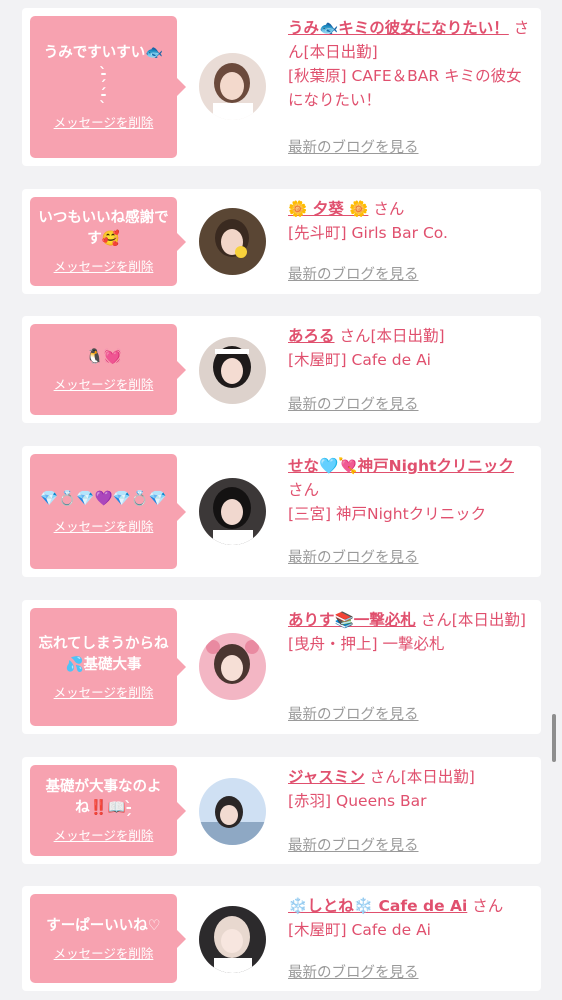  Describe the element at coordinates (410, 490) in the screenshot. I see `profile-info: せな🩵💘神戸Nightクリニック さん [三宮] 神戸Nightクリニック` at that location.